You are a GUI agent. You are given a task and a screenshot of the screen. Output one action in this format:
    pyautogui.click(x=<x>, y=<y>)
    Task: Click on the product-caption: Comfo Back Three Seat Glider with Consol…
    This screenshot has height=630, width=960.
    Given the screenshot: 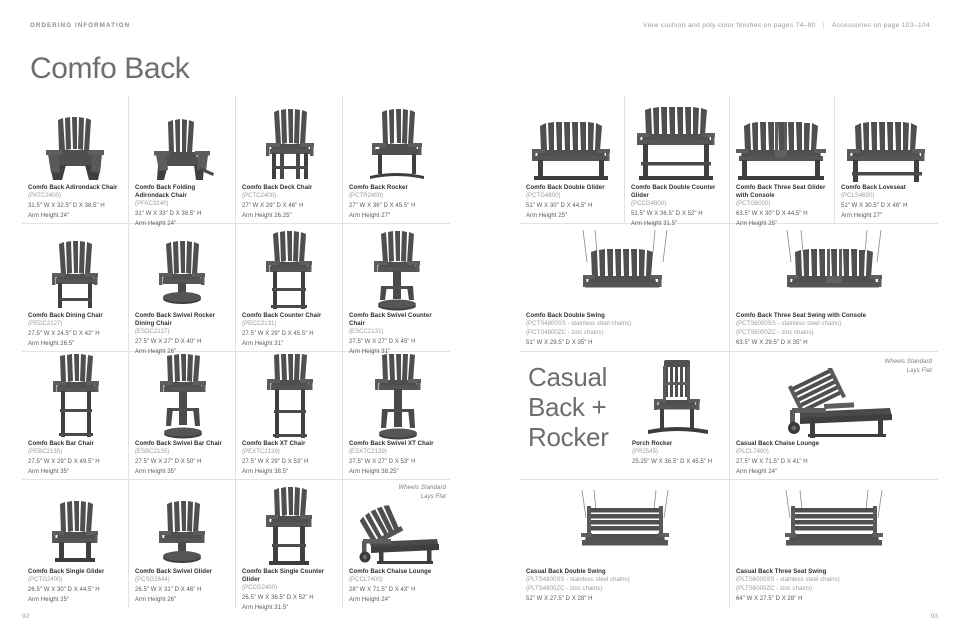 What is the action you would take?
    pyautogui.click(x=782, y=206)
    